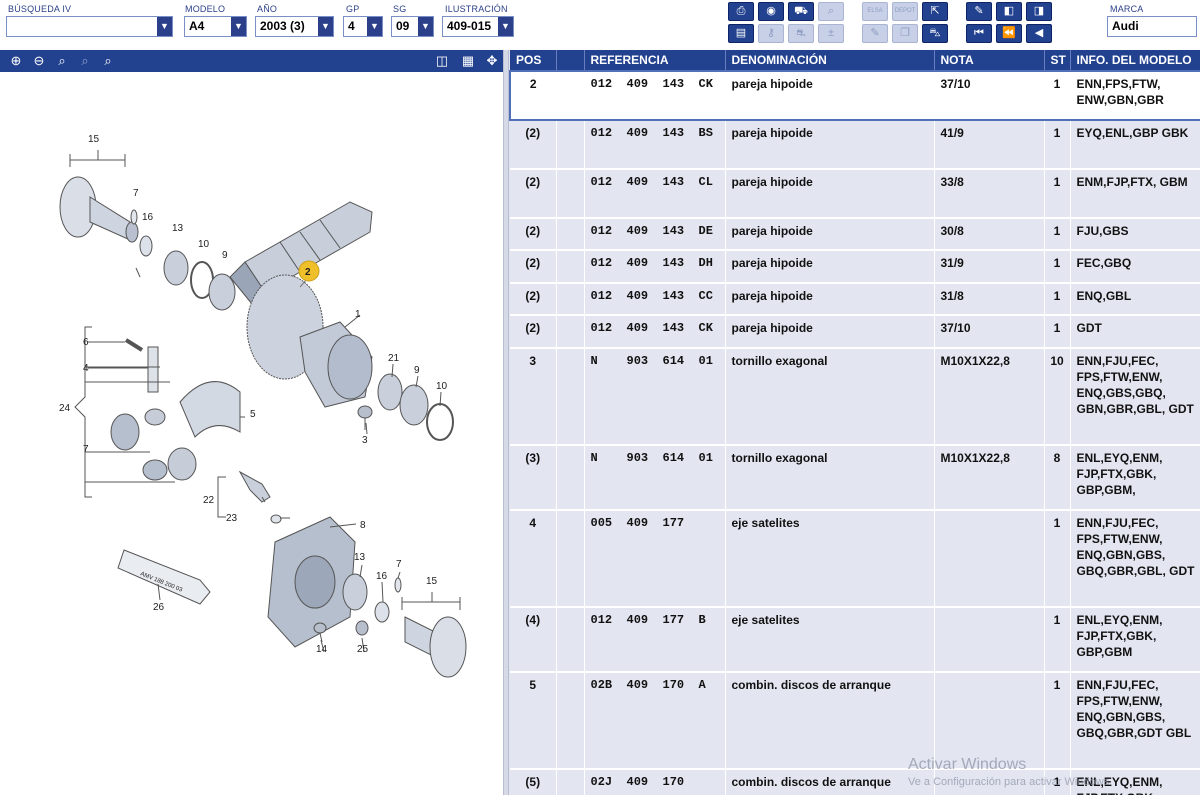  I want to click on sg-select: 09 ▼, so click(412, 26).